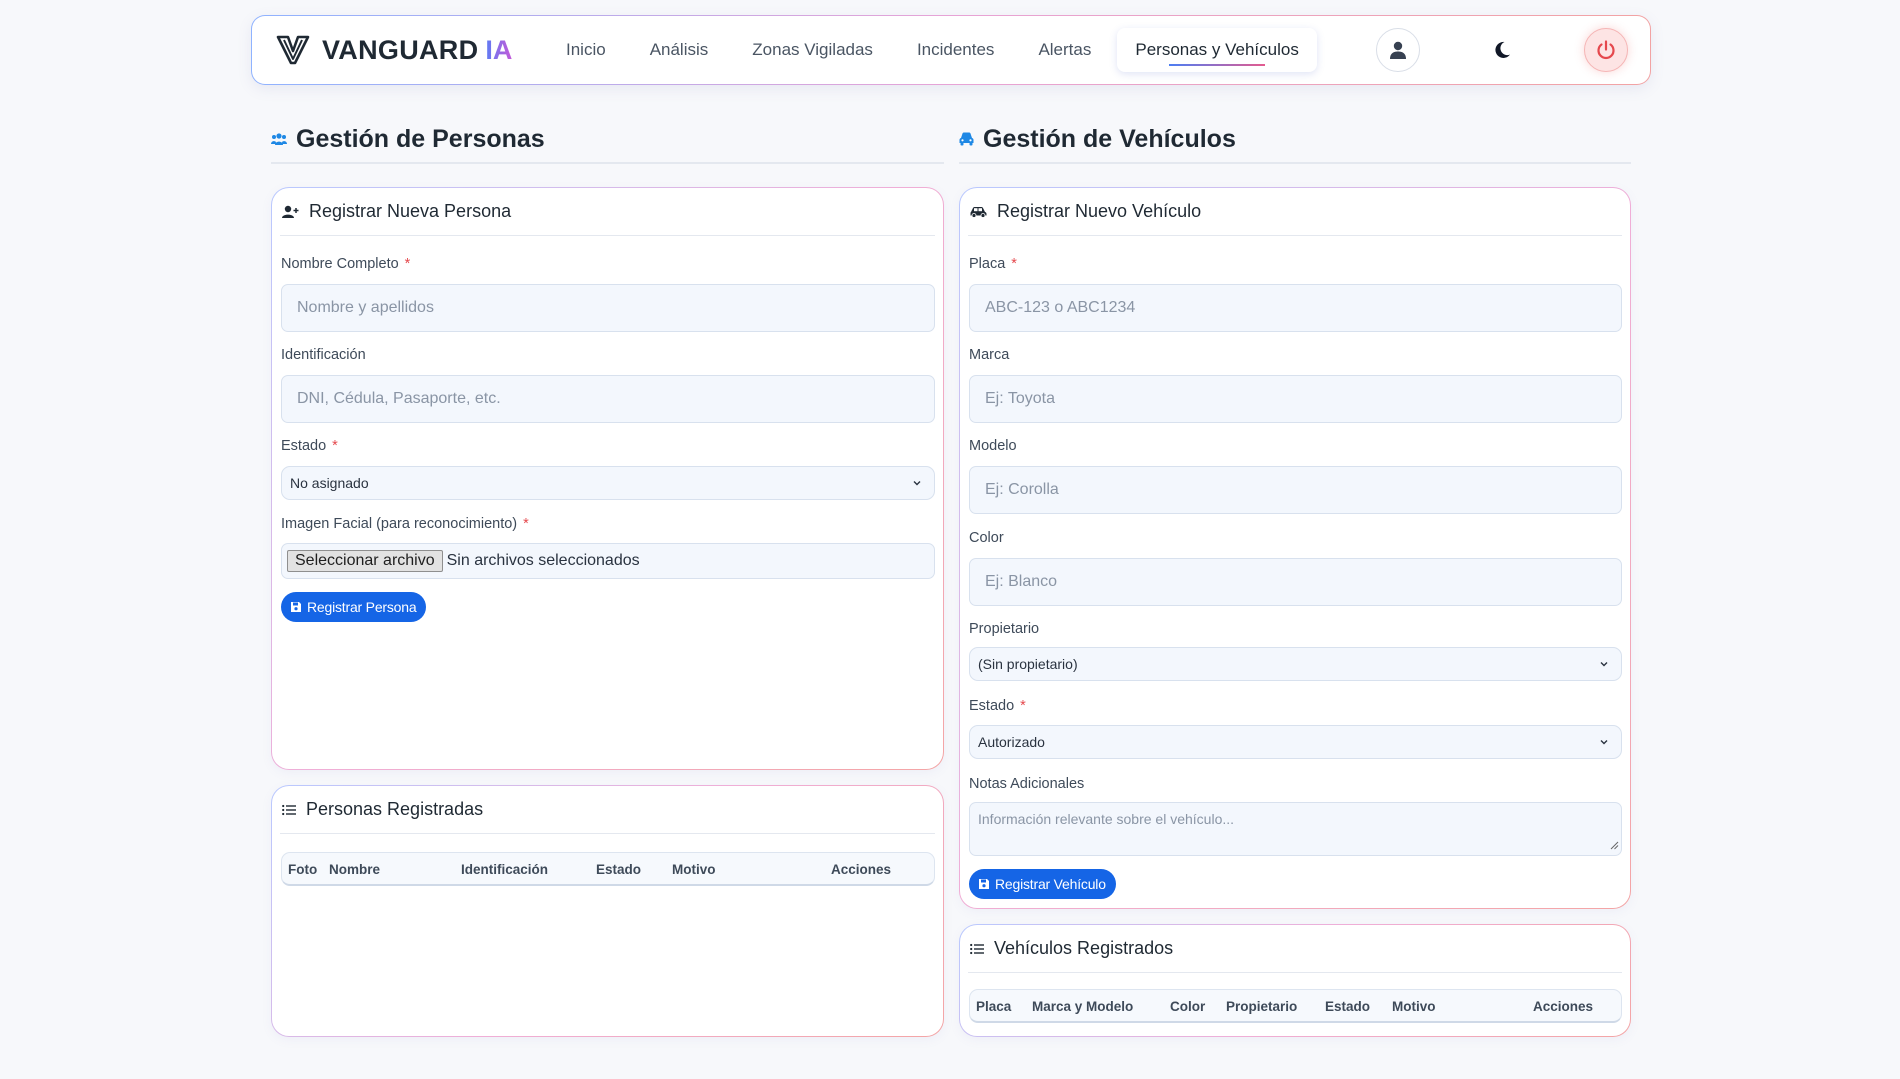 This screenshot has width=1900, height=1079. Describe the element at coordinates (309, 446) in the screenshot. I see `estado-persona-label: Estado *` at that location.